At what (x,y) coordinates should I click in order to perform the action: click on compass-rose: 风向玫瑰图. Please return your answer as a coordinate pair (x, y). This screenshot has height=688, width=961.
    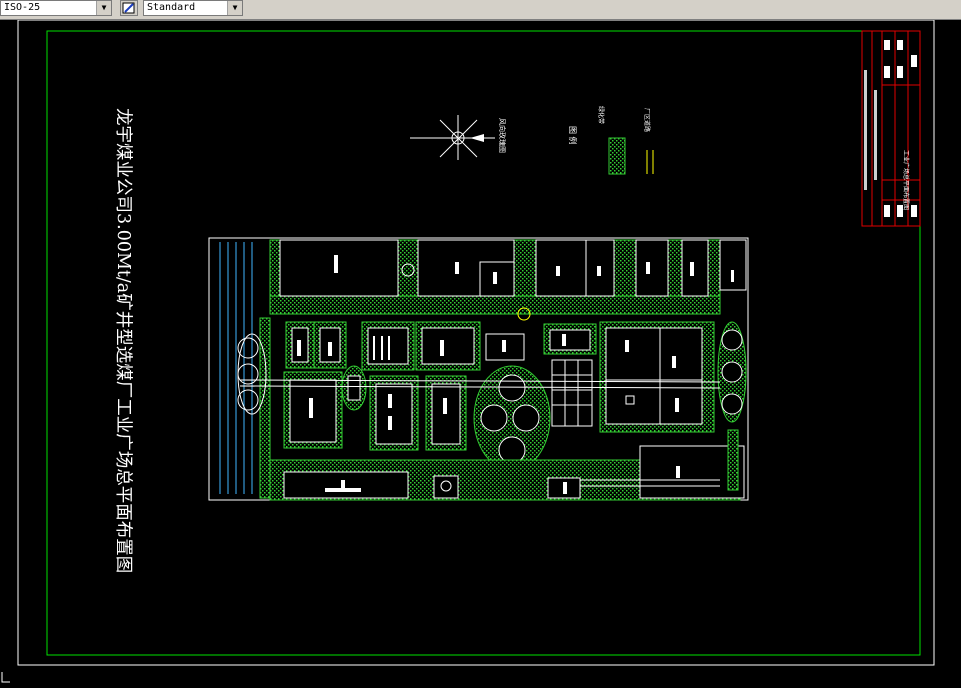
    Looking at the image, I should click on (458, 137).